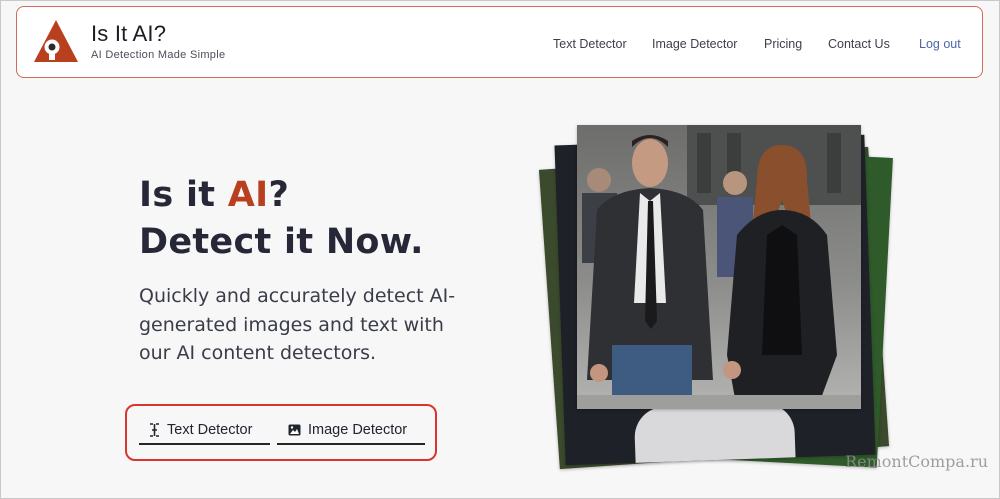  Describe the element at coordinates (859, 44) in the screenshot. I see `nav-contact-us: Contact Us` at that location.